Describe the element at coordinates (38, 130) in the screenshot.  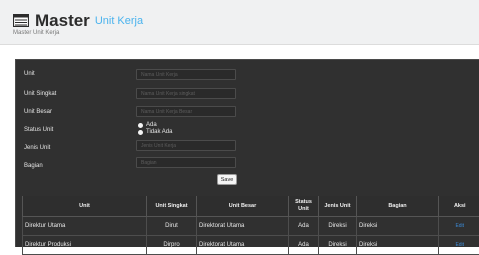
I see `status-unit-label: Status Unit` at that location.